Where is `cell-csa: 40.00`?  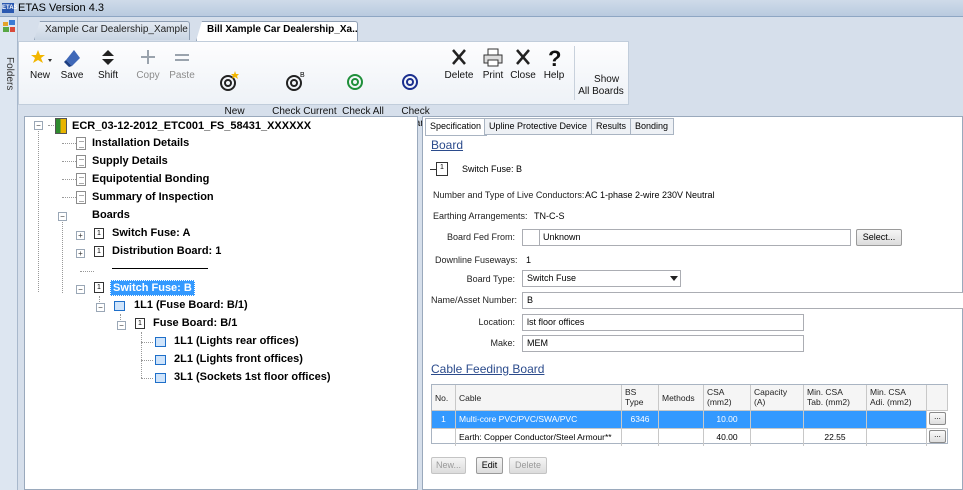 cell-csa: 40.00 is located at coordinates (727, 437).